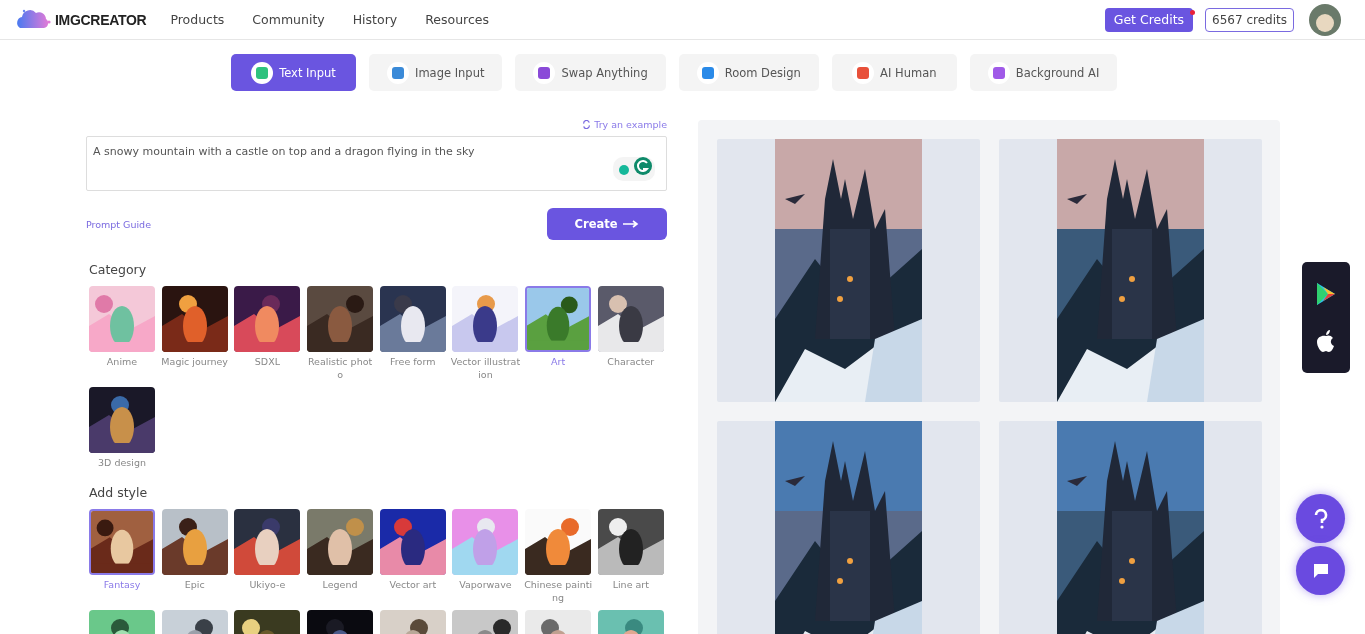  I want to click on prompt-field: A snowy mountain with a castle on top and a dragon flying in the sky, so click(376, 163).